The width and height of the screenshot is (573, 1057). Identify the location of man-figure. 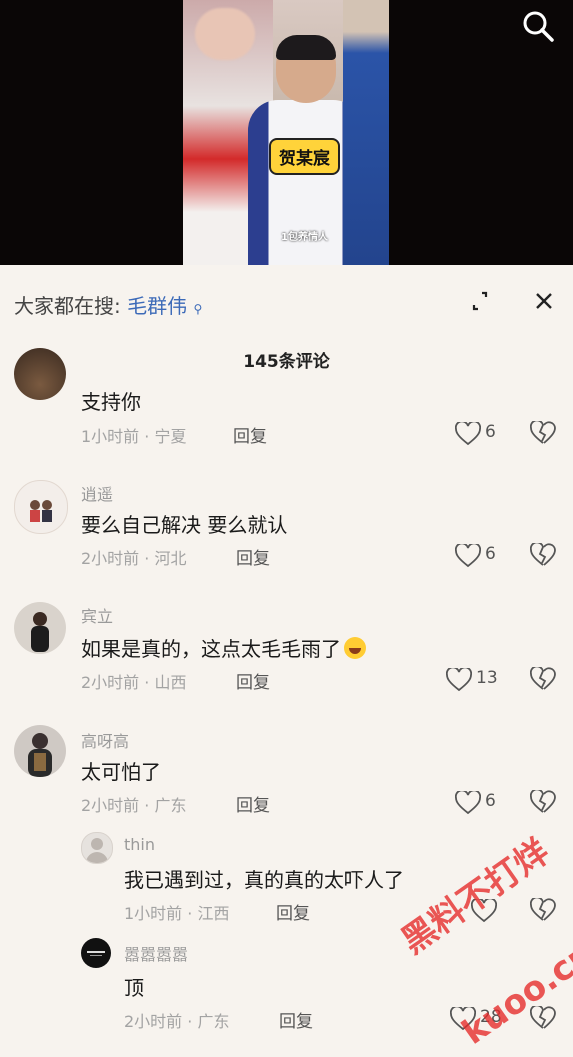
(366, 132).